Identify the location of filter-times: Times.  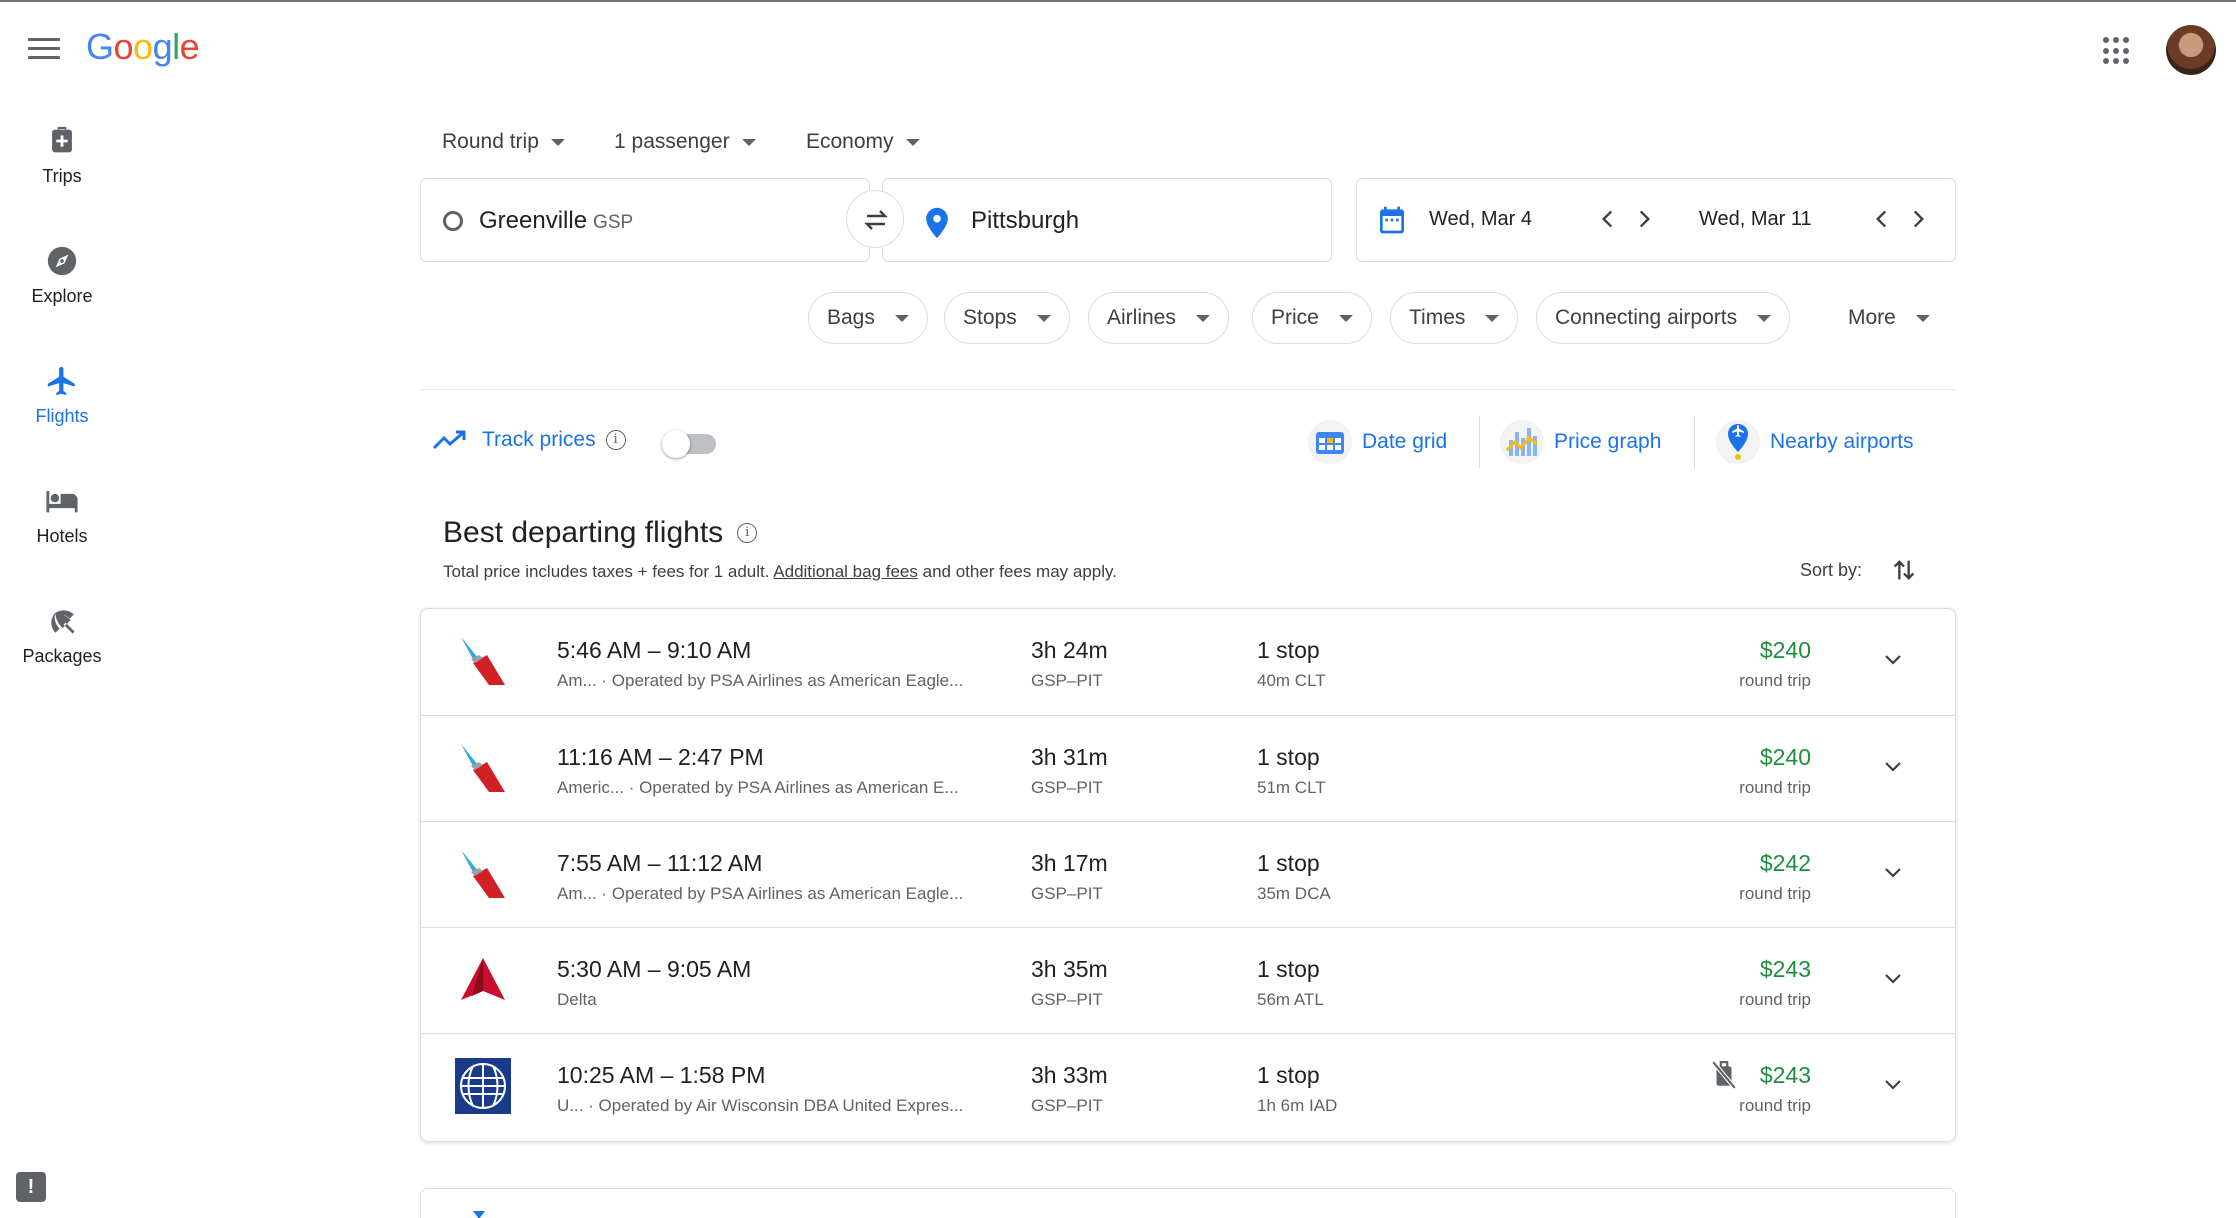
(1454, 318).